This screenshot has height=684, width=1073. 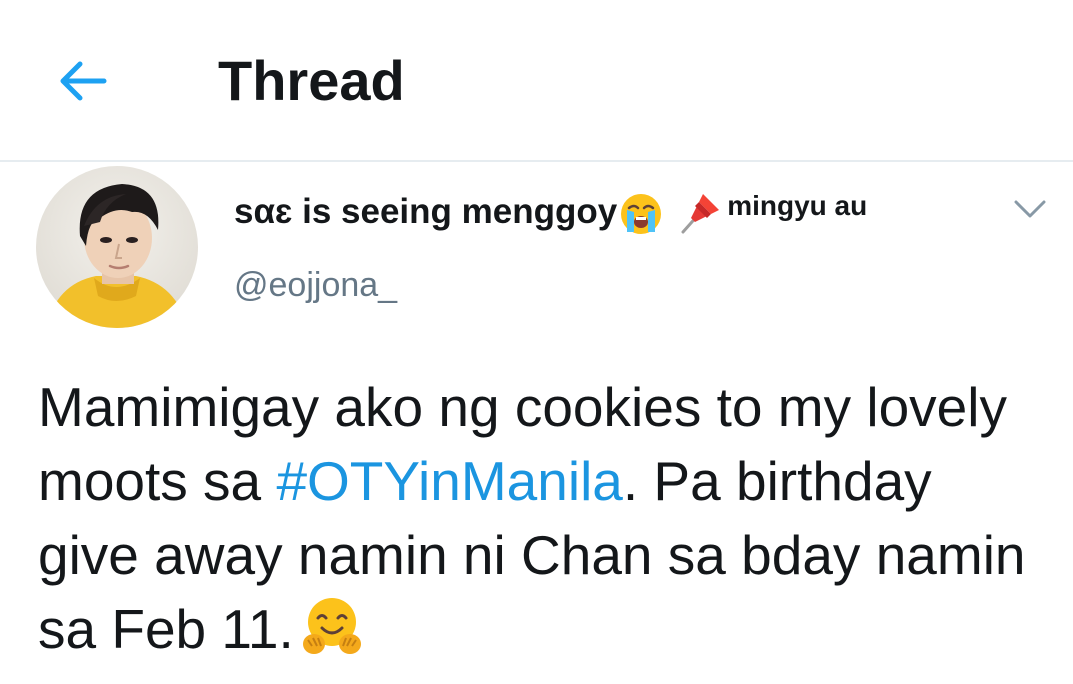 I want to click on display-name: sαɛ is seeing menggoy, so click(x=425, y=212).